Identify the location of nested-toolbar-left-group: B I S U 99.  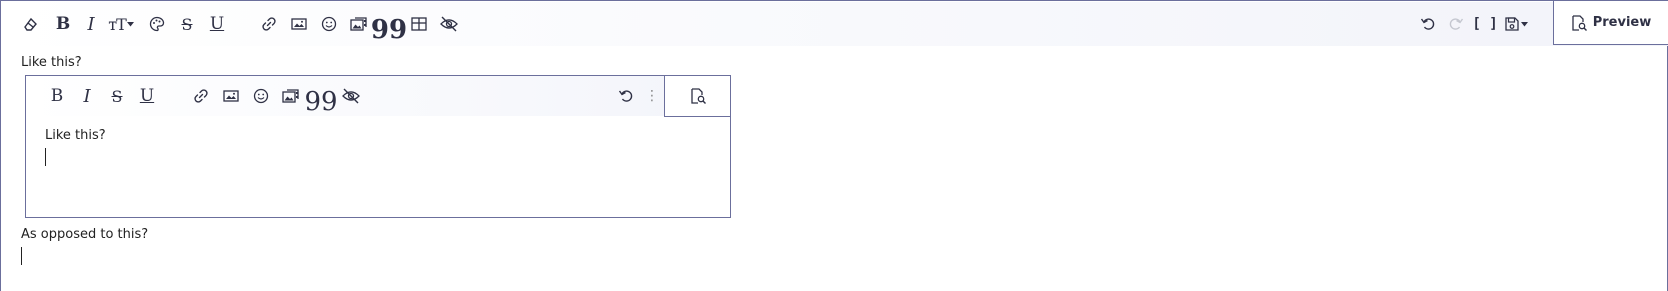
(204, 96).